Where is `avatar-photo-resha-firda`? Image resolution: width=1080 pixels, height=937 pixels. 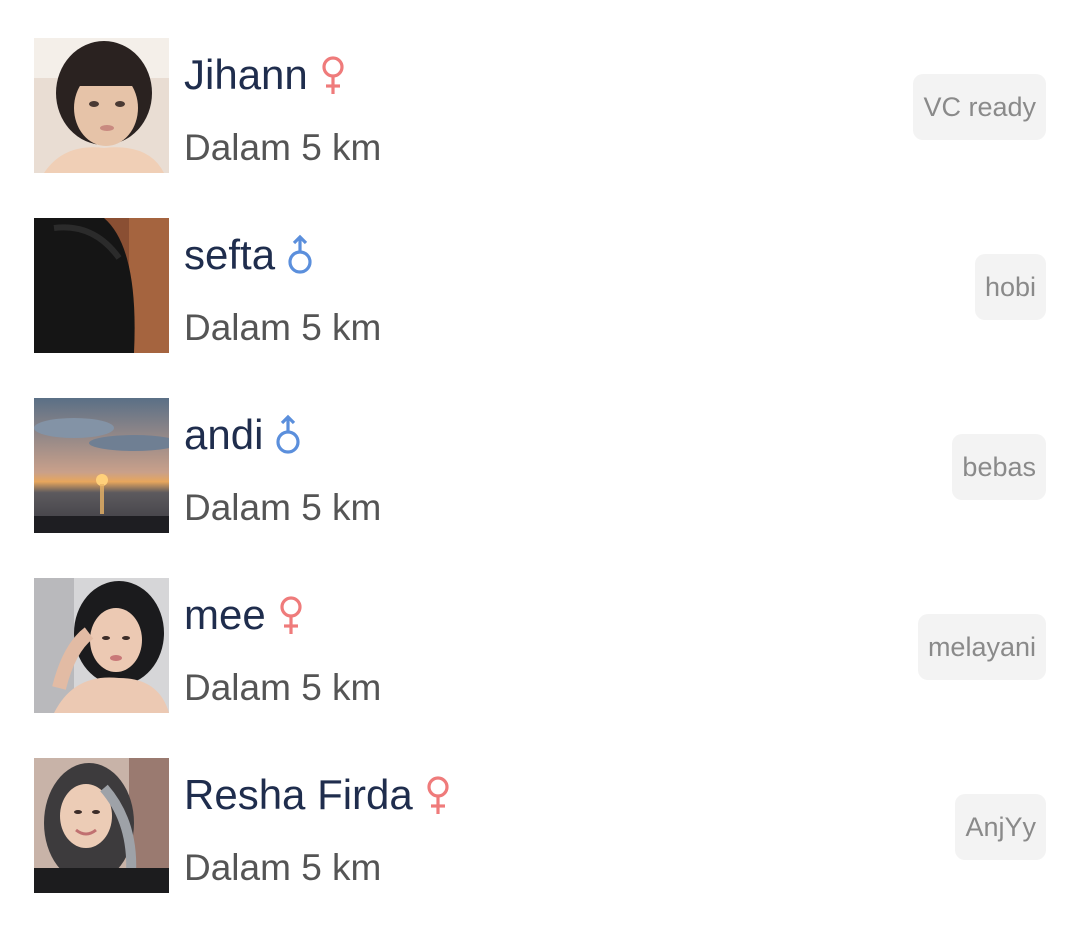 avatar-photo-resha-firda is located at coordinates (101, 825).